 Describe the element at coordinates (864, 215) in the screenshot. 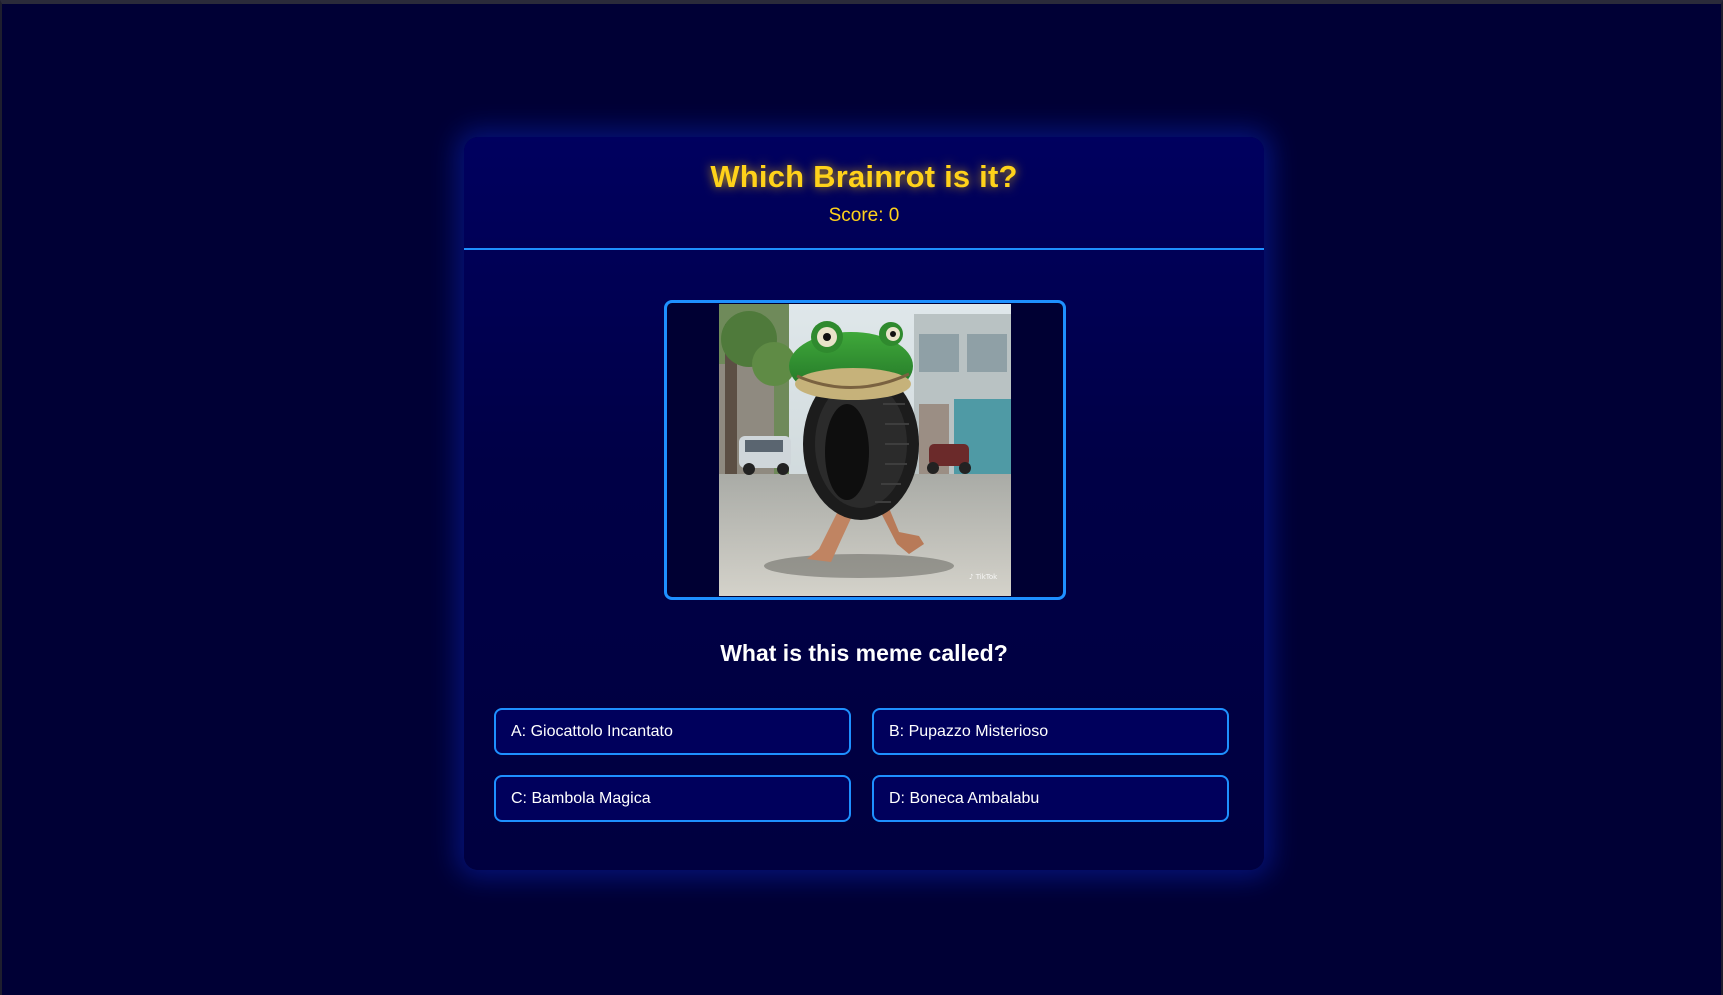

I see `score-display: Score: 0` at that location.